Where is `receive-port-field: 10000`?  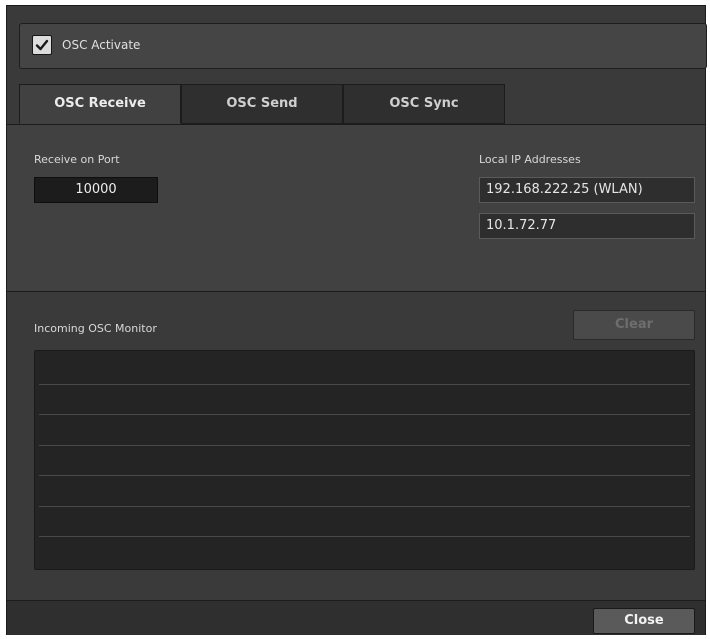 receive-port-field: 10000 is located at coordinates (96, 190).